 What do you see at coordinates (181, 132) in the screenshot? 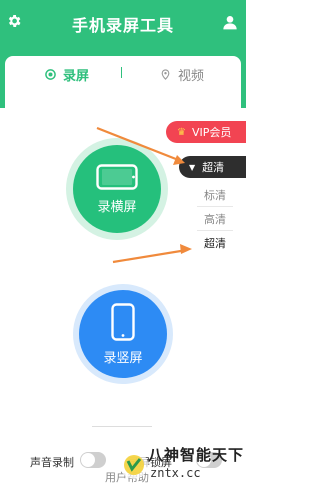
I see `crown-icon: ♛` at bounding box center [181, 132].